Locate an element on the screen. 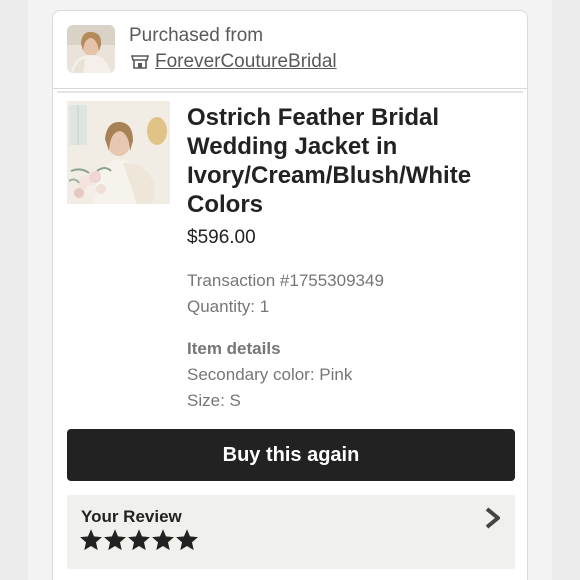 Image resolution: width=580 pixels, height=580 pixels. product-image is located at coordinates (118, 152).